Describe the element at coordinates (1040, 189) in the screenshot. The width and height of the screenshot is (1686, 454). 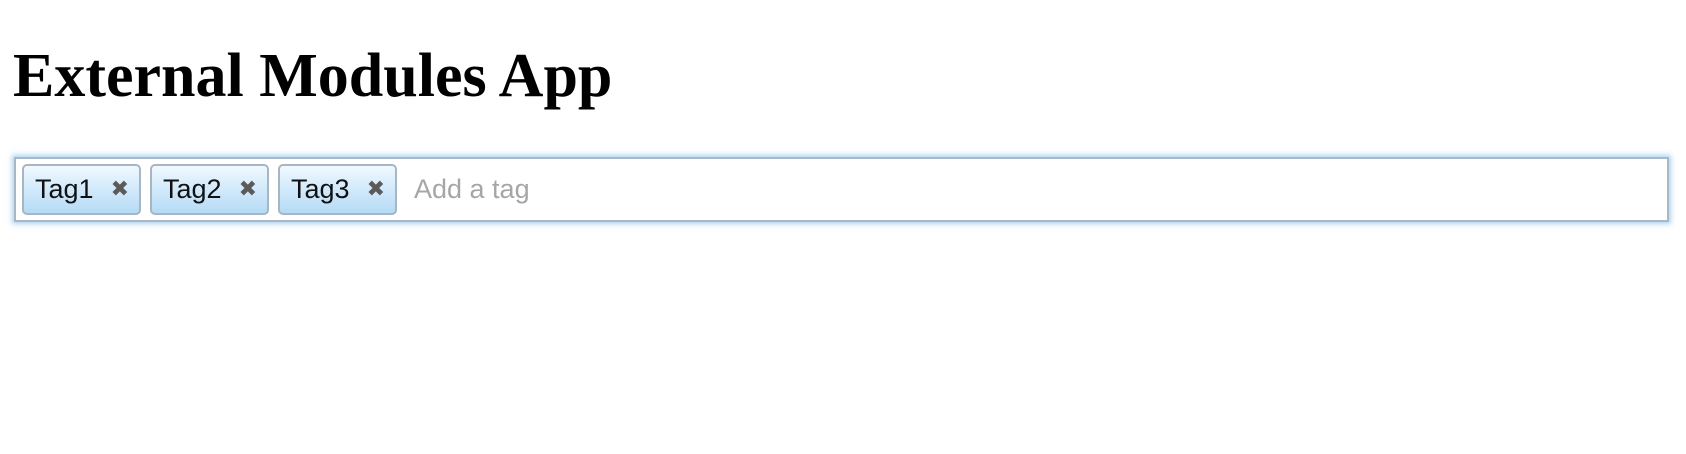
I see `add-tag-input` at that location.